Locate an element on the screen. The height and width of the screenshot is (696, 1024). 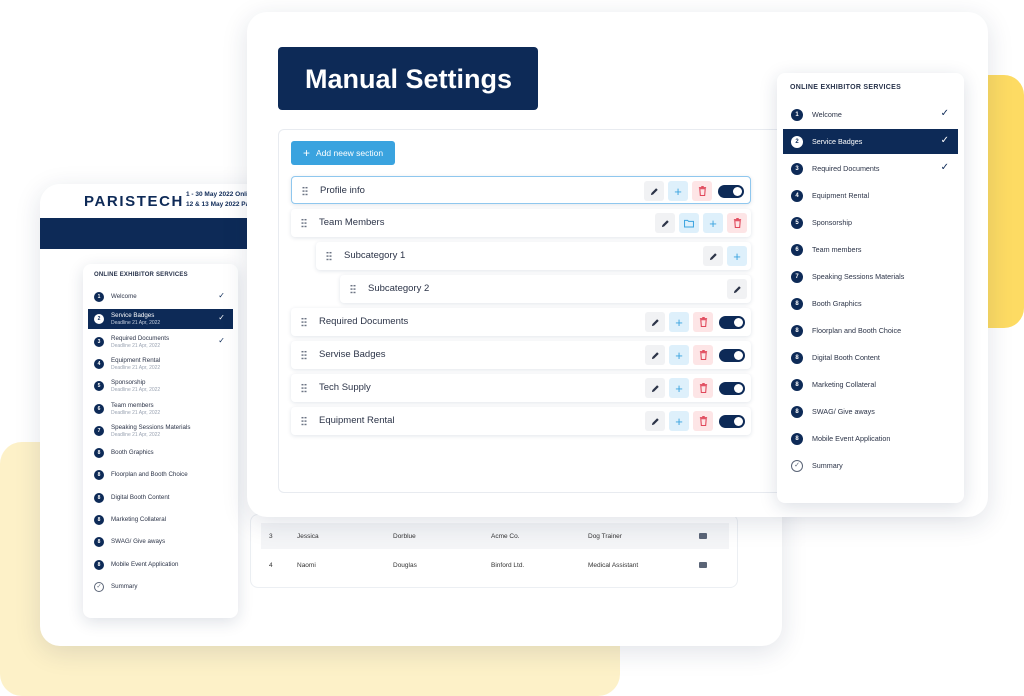
sidebar-item: 2 Service Badges Deadline 21 Apr, 2022 ✓ is located at coordinates (160, 319).